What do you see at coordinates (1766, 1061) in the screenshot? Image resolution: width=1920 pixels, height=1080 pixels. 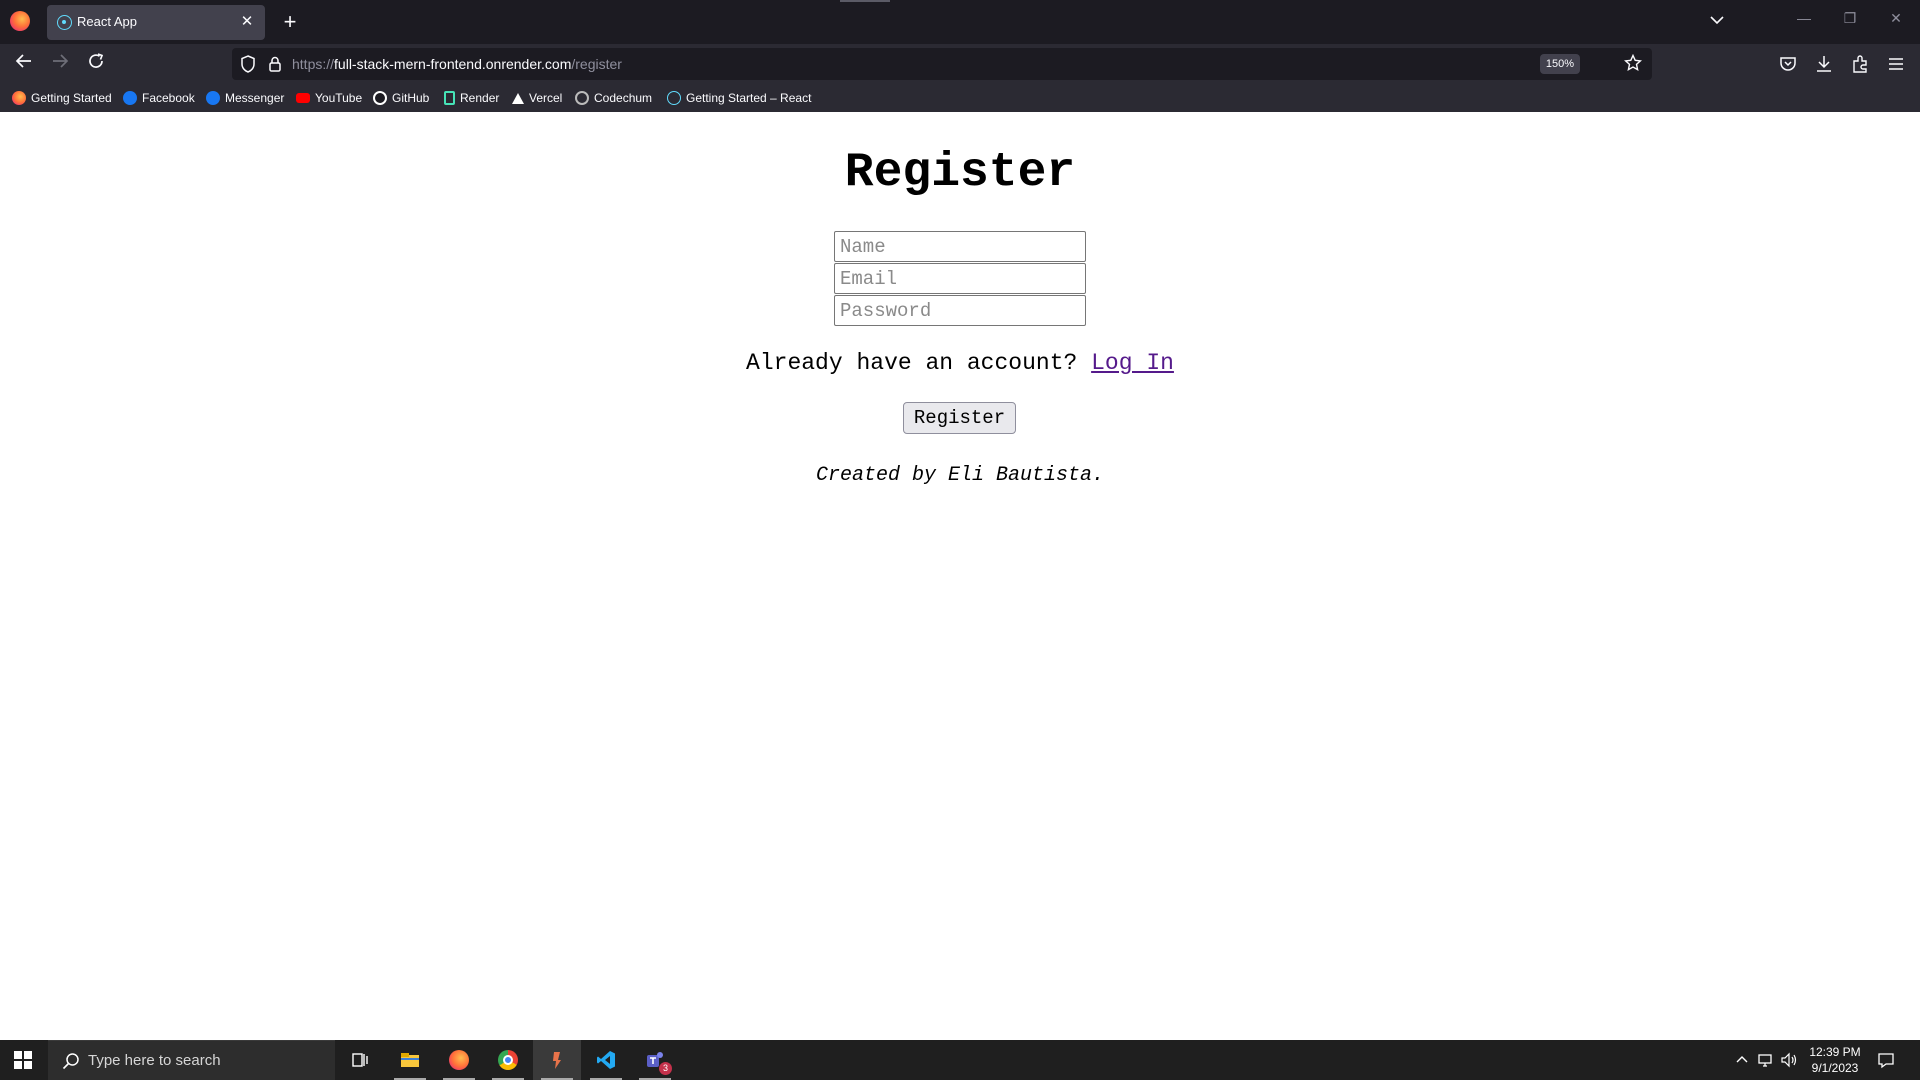 I see `network-icon` at bounding box center [1766, 1061].